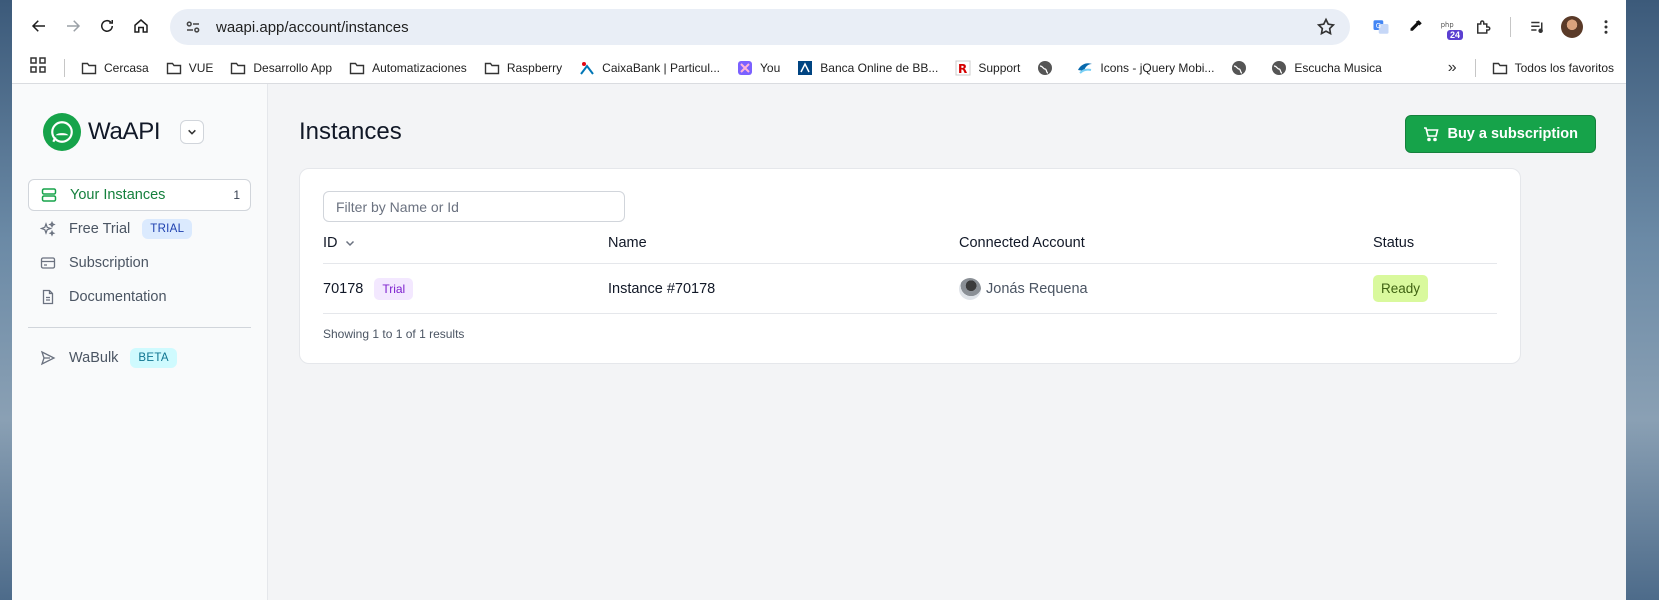  What do you see at coordinates (770, 67) in the screenshot?
I see `bookmark-label: You` at bounding box center [770, 67].